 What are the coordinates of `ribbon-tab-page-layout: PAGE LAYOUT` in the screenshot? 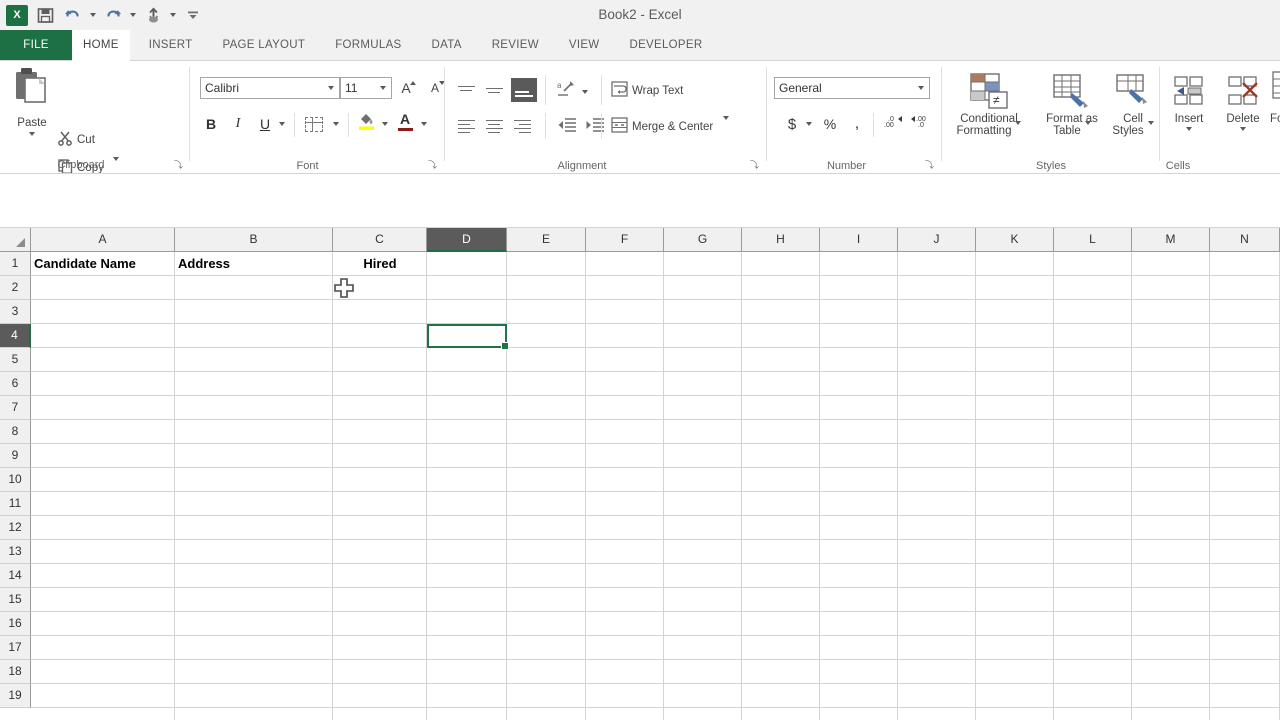 It's located at (263, 45).